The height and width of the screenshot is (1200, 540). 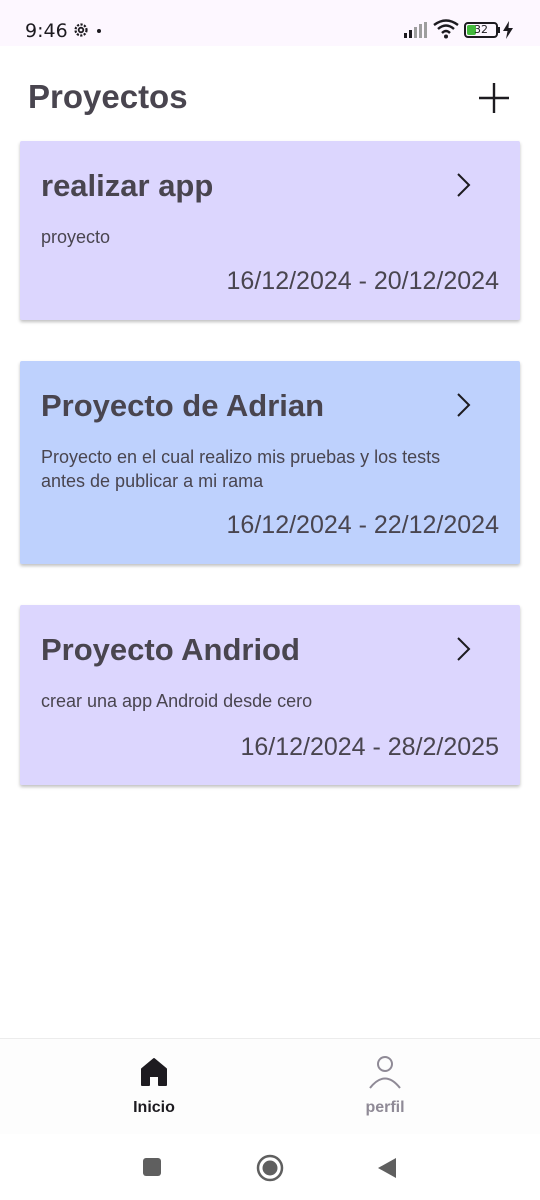 I want to click on battery-level: 32, so click(x=481, y=29).